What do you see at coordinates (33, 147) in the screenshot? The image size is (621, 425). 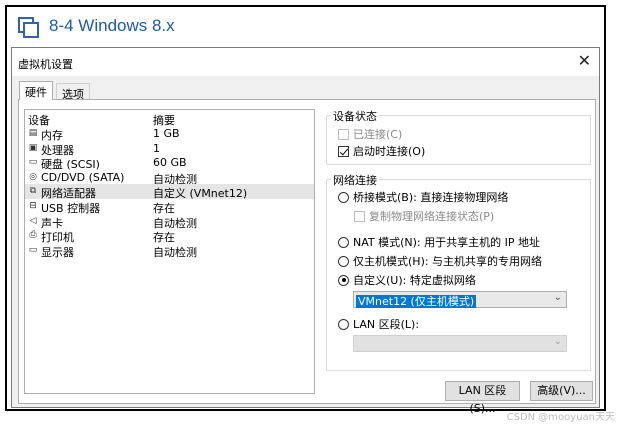 I see `cpu-icon: ▣` at bounding box center [33, 147].